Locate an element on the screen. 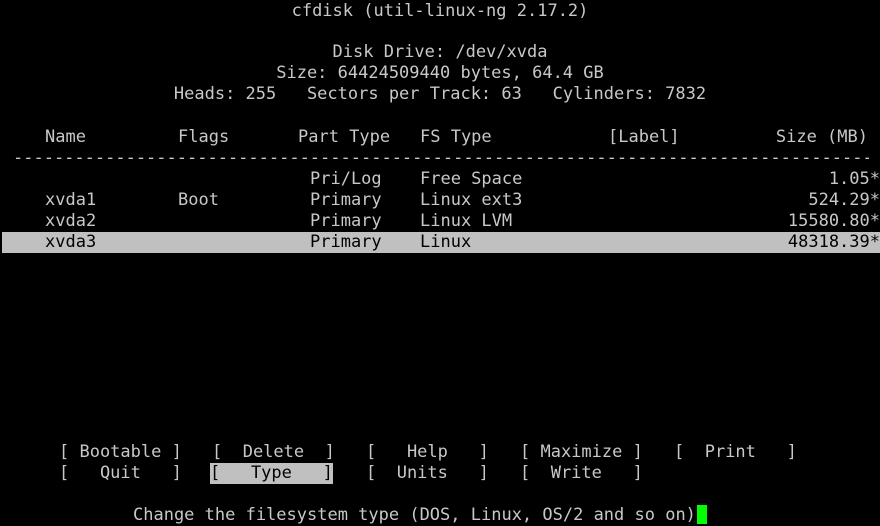 The image size is (880, 526). terminal-cursor is located at coordinates (701, 514).